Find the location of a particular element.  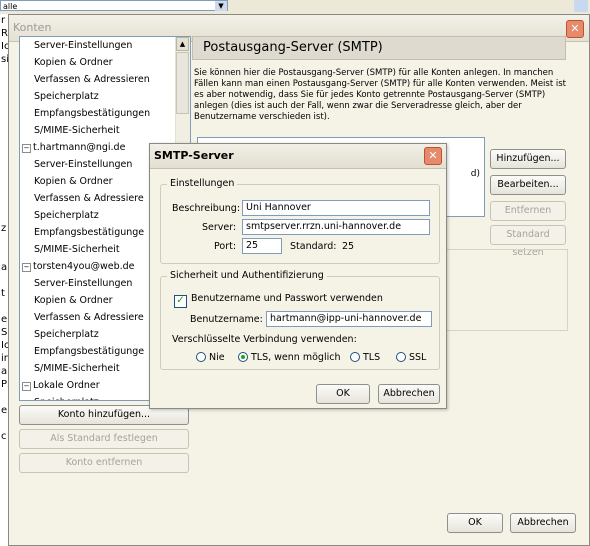

chevron-down-icon: ▼ is located at coordinates (221, 6).